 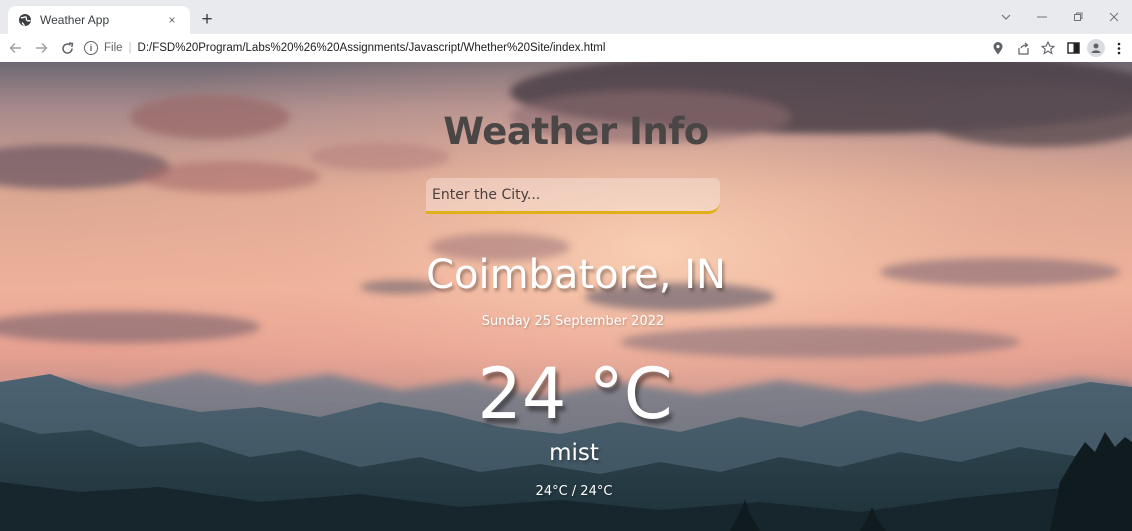 What do you see at coordinates (1006, 17) in the screenshot?
I see `tab-search-icon` at bounding box center [1006, 17].